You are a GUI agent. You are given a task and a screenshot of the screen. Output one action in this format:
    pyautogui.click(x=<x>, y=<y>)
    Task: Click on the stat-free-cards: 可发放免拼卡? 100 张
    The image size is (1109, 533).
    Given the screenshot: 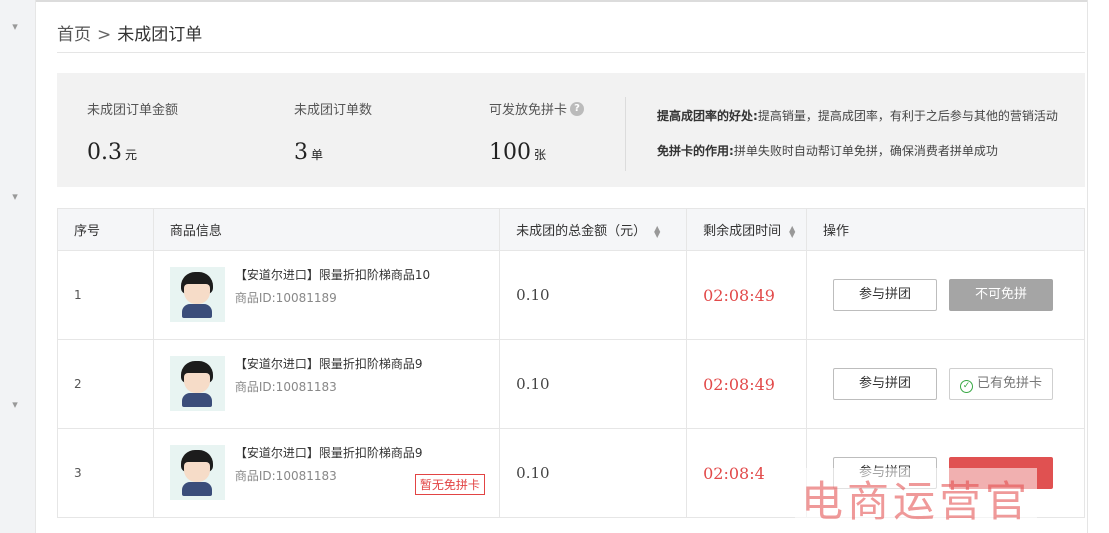 What is the action you would take?
    pyautogui.click(x=537, y=132)
    